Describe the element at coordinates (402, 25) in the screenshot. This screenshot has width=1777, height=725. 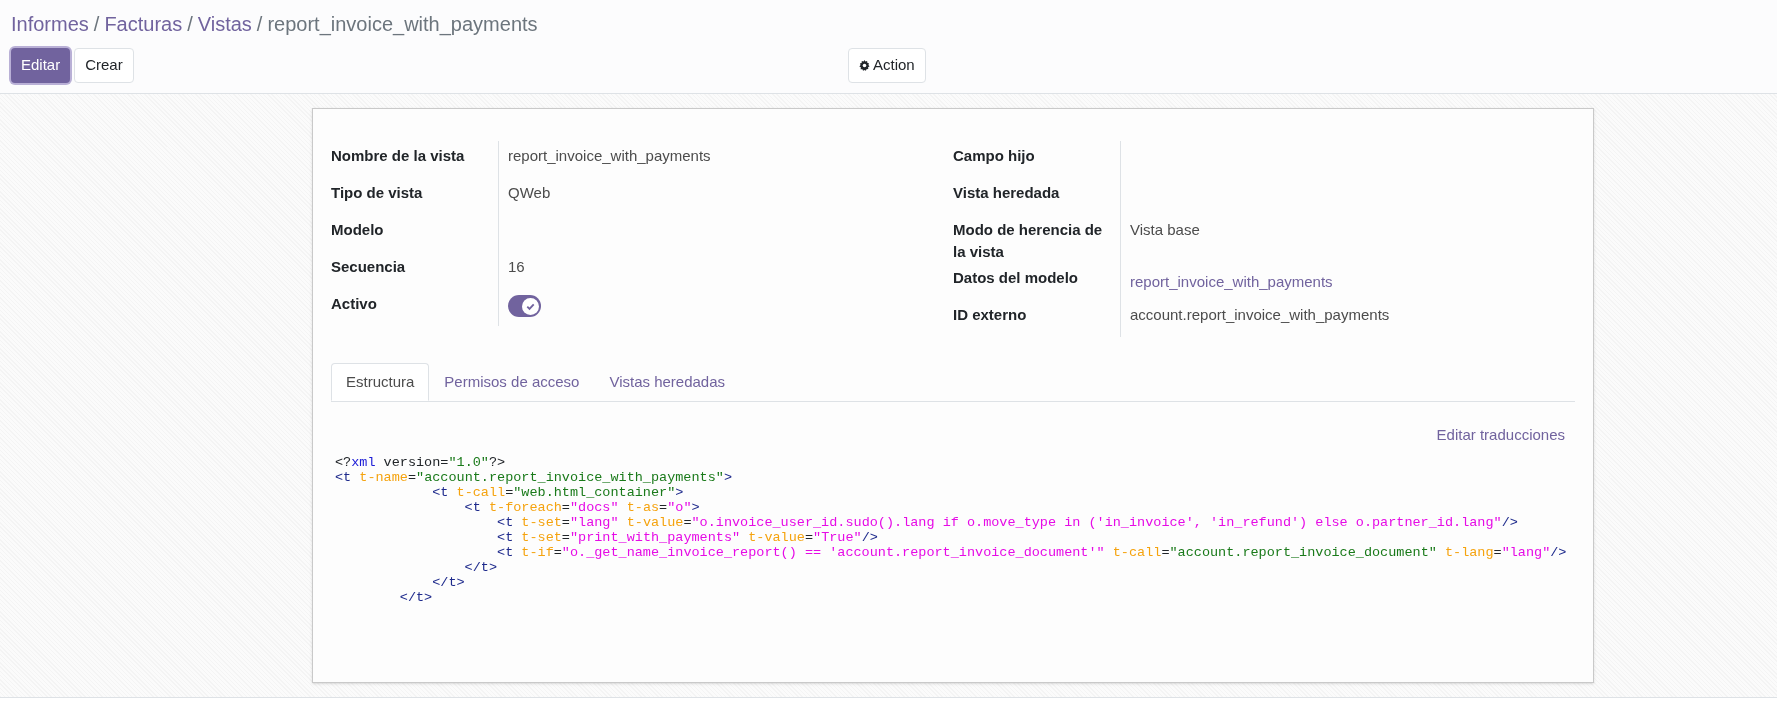
I see `breadcrumb-current: report_invoice_with_payments` at that location.